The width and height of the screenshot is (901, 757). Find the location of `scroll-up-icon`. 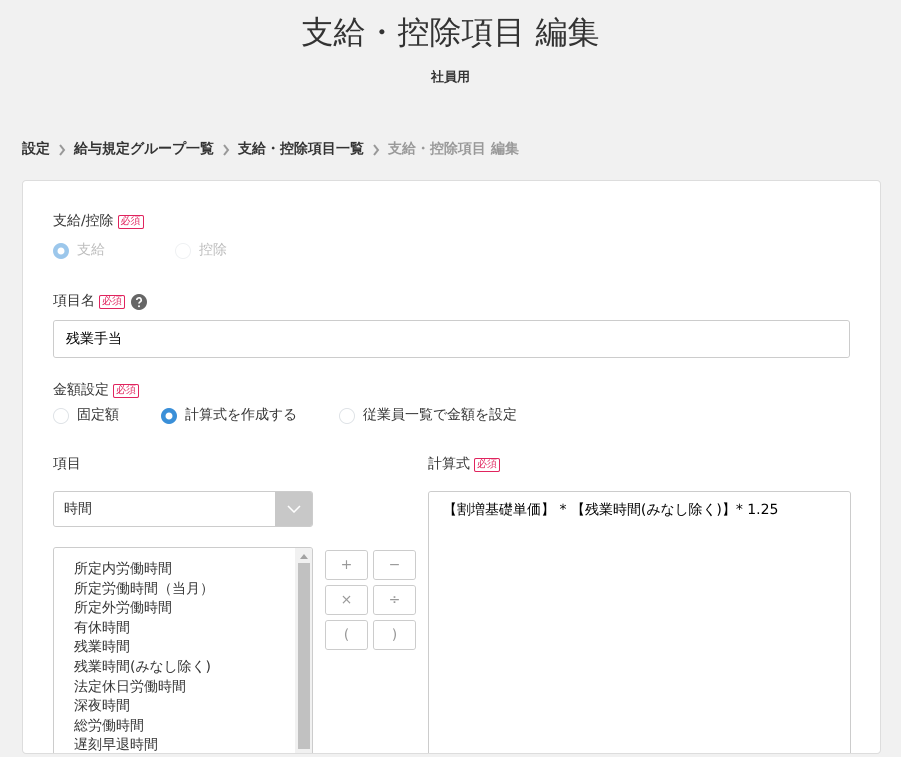

scroll-up-icon is located at coordinates (304, 556).